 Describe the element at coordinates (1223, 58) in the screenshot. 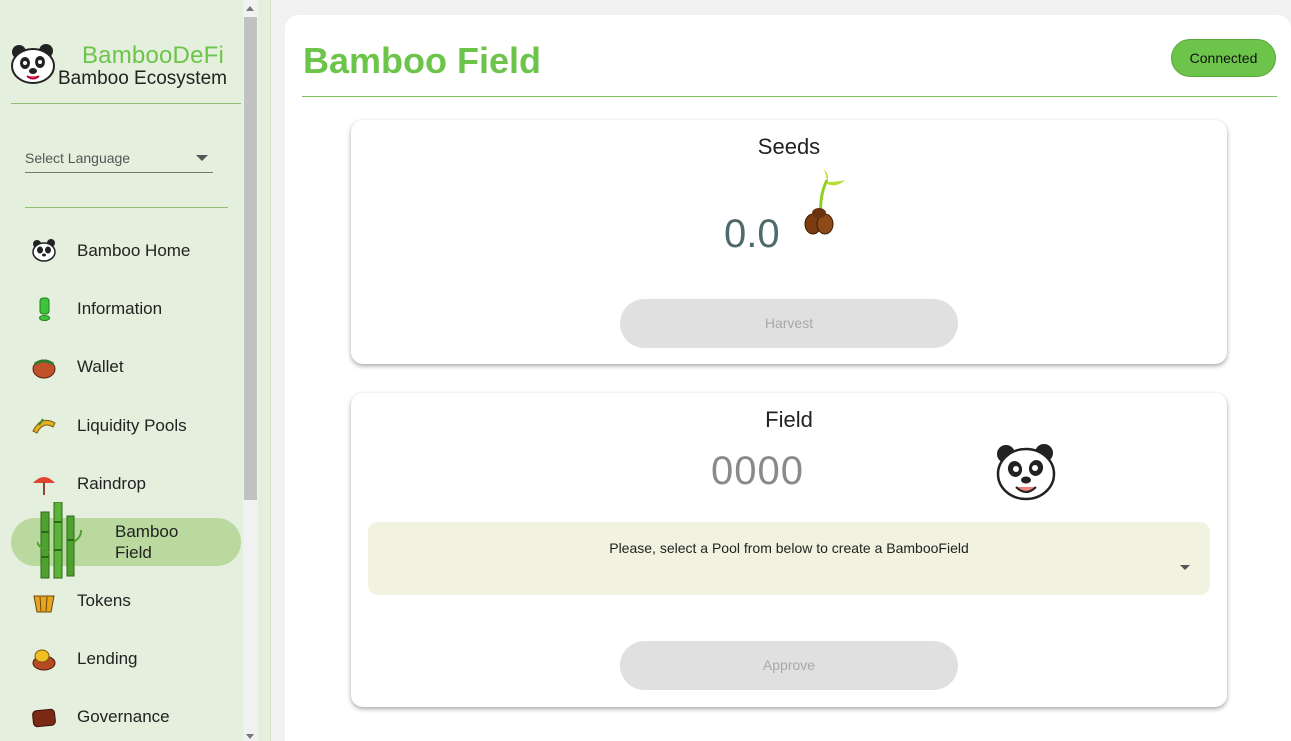

I see `connected-button: Connected` at that location.